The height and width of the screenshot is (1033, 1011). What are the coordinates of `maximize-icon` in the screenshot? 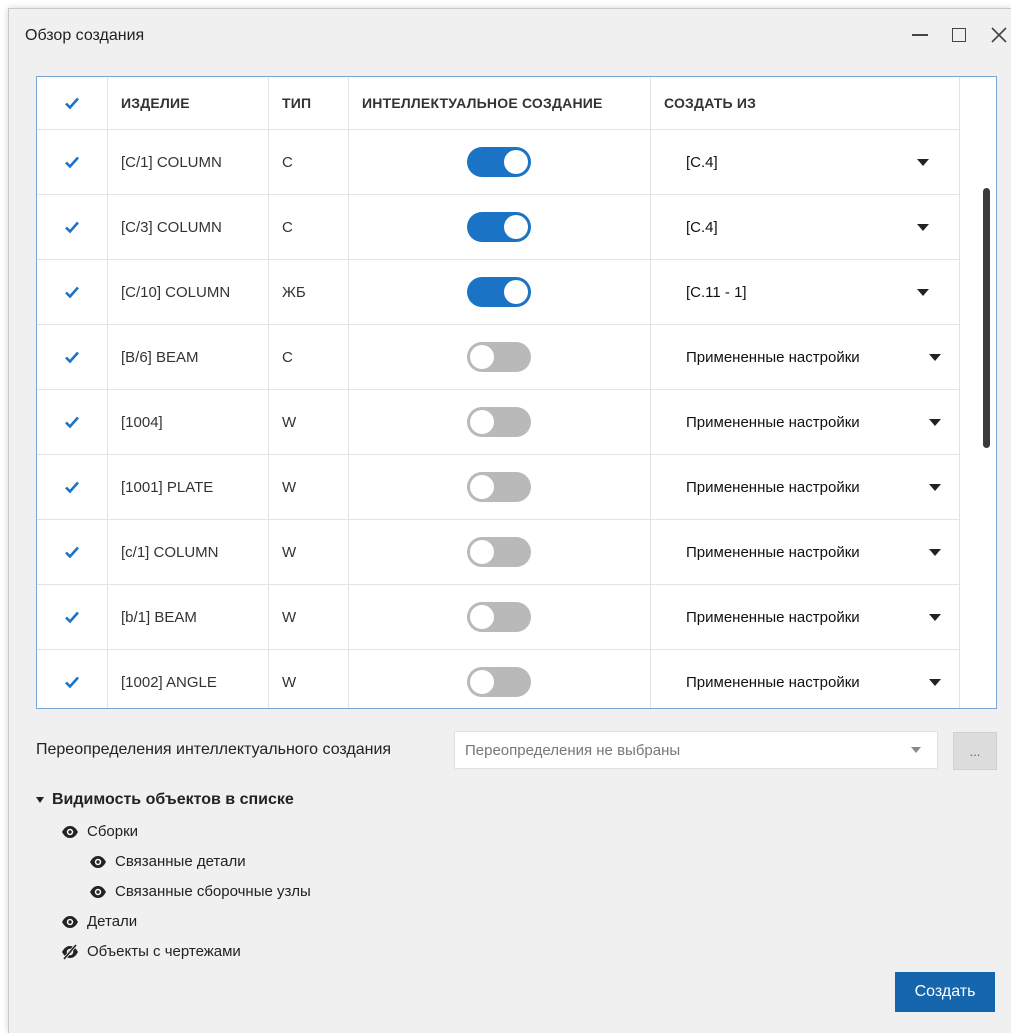 It's located at (959, 35).